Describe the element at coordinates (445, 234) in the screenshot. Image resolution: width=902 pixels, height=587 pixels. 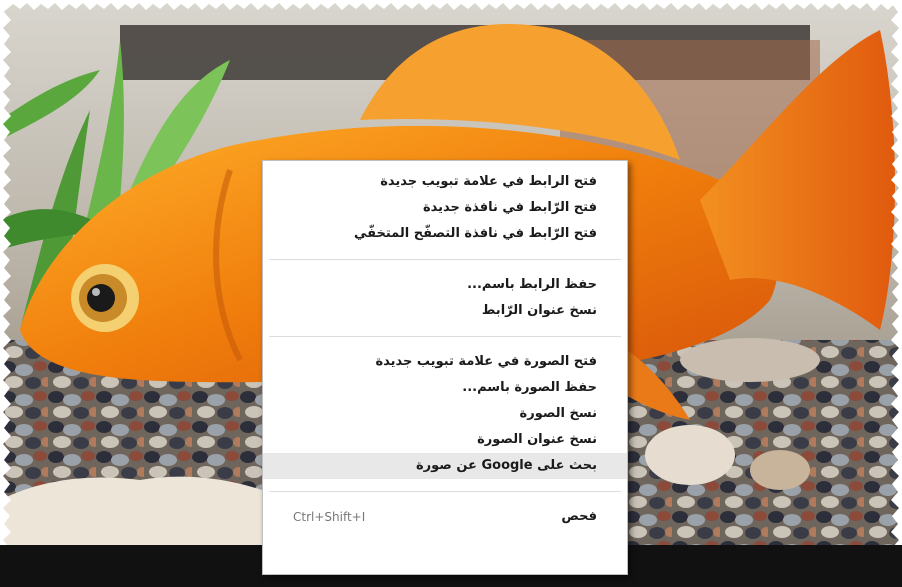
I see `menu-open-link-incognito: فتح الرّابط في نافذة التصفّح المتخفّي` at that location.